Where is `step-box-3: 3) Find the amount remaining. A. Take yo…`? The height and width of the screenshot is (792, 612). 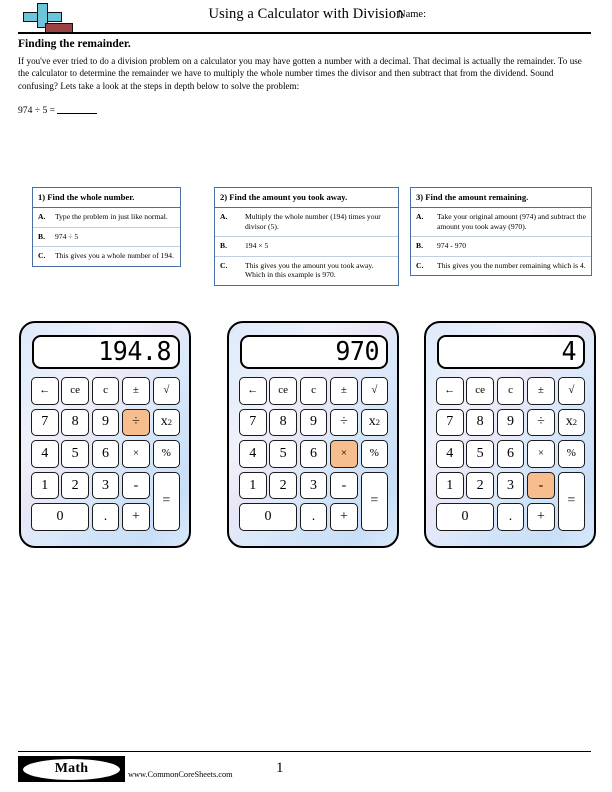 step-box-3: 3) Find the amount remaining. A. Take yo… is located at coordinates (501, 232).